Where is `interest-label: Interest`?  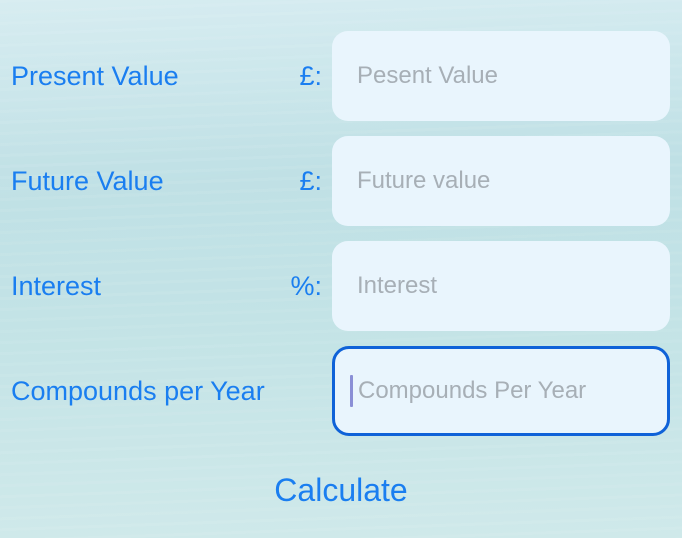
interest-label: Interest is located at coordinates (56, 286).